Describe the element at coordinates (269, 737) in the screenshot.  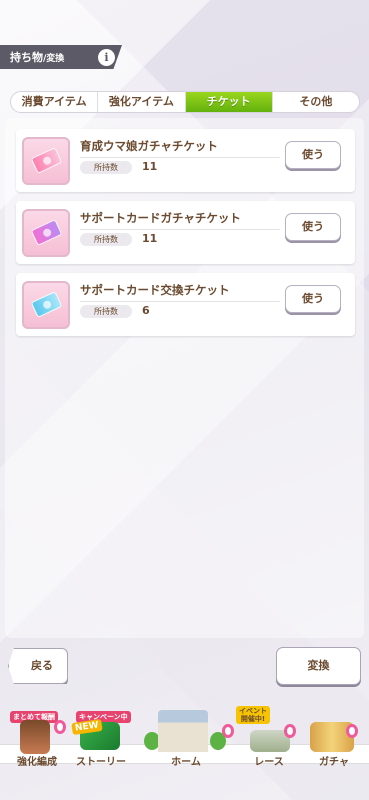
I see `nav-item-race: イベント開催中! レース` at that location.